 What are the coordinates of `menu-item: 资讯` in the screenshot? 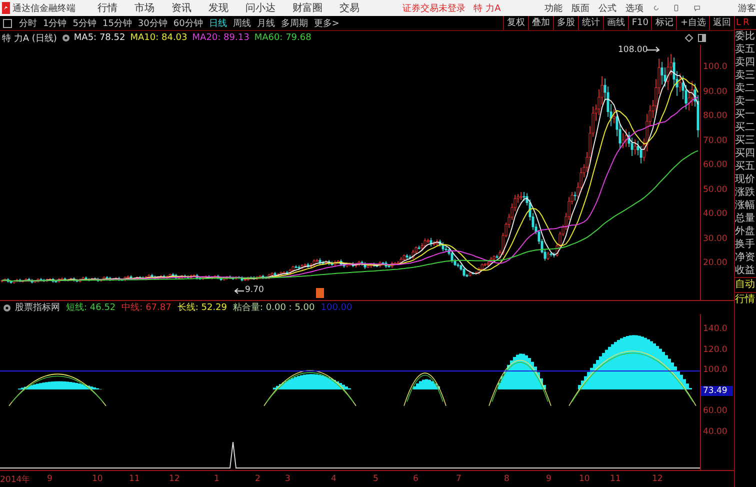 It's located at (182, 8).